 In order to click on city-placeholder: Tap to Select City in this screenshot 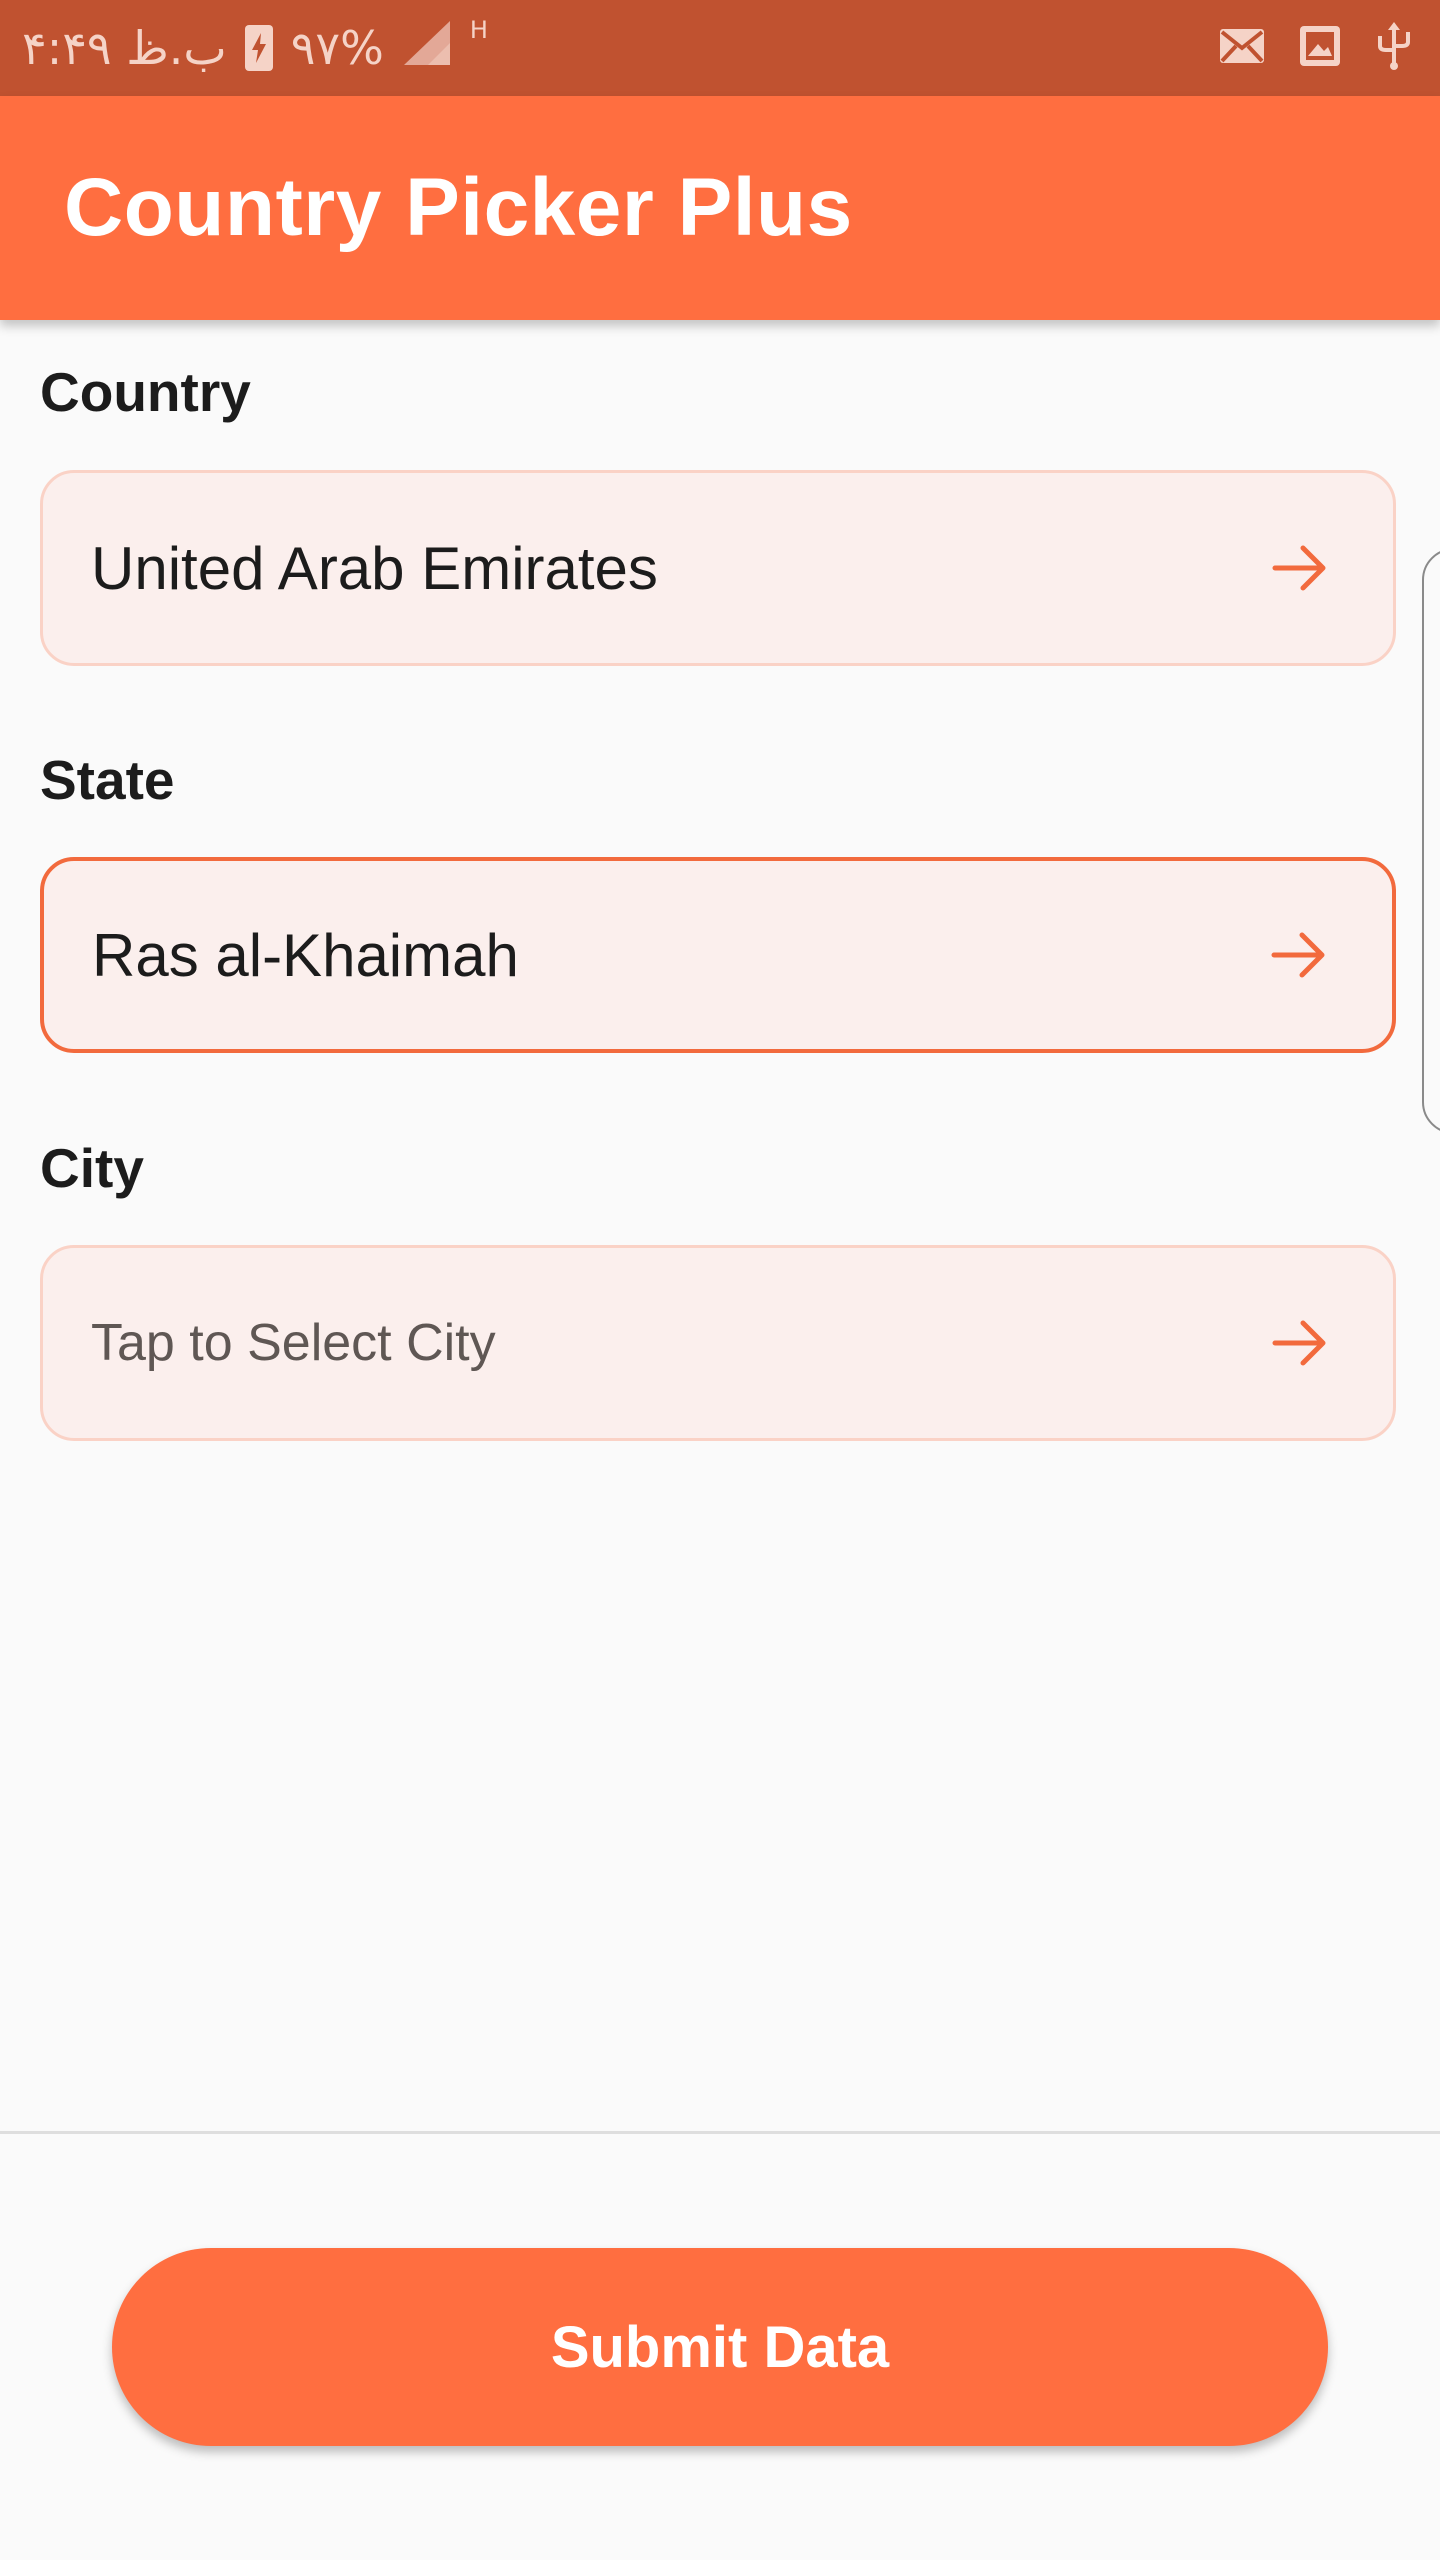, I will do `click(293, 1343)`.